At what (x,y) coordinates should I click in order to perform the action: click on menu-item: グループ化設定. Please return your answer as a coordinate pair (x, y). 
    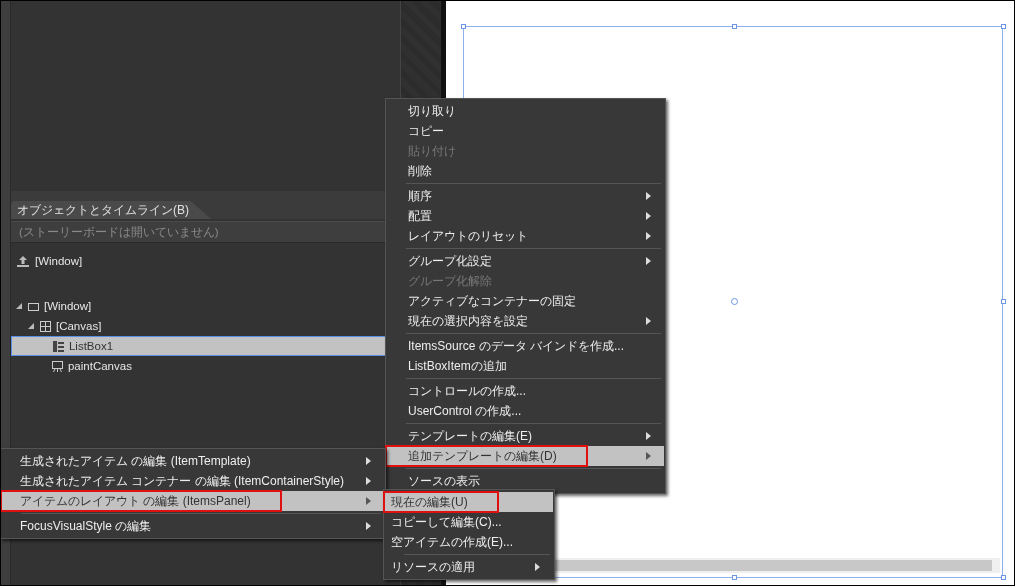
    Looking at the image, I should click on (526, 261).